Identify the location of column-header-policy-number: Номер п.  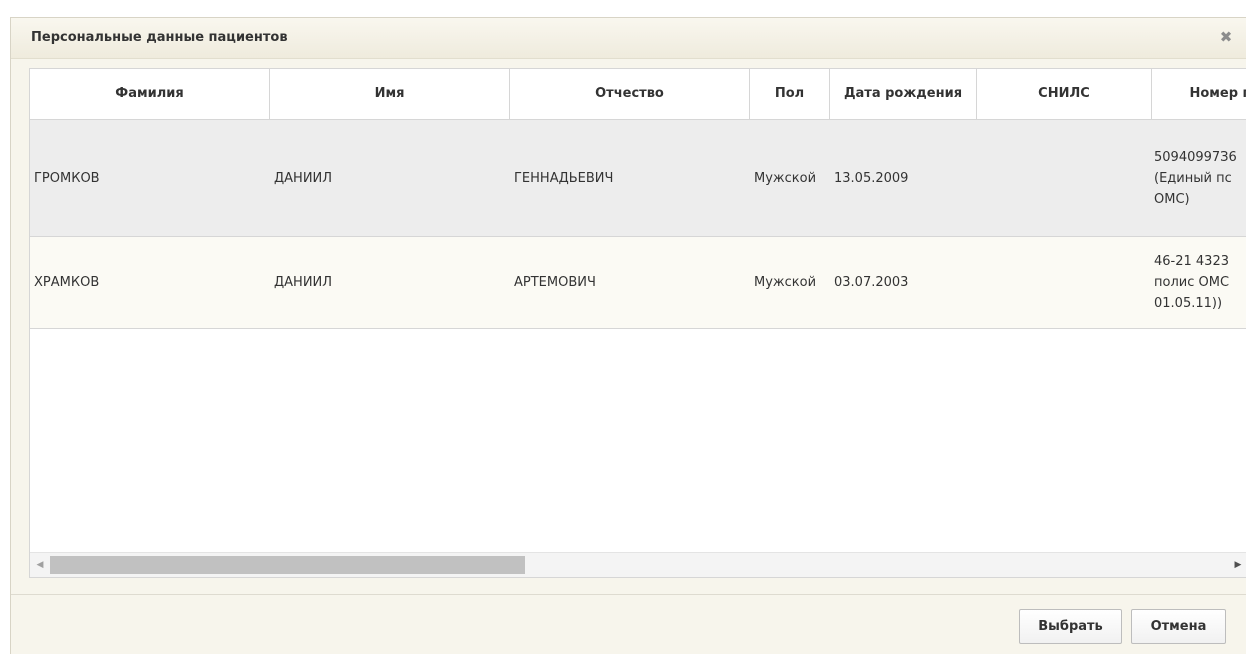
(1199, 94).